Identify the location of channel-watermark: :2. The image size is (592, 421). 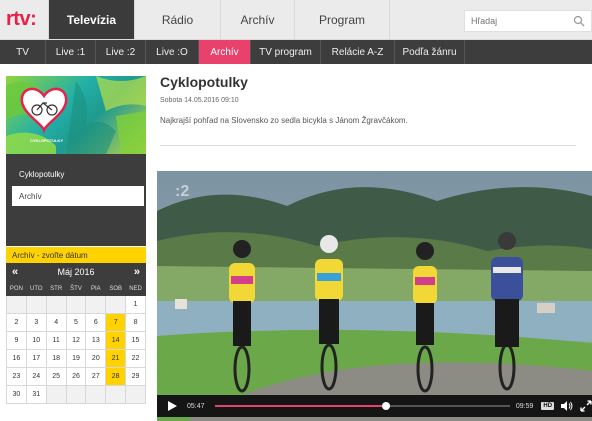
(182, 191).